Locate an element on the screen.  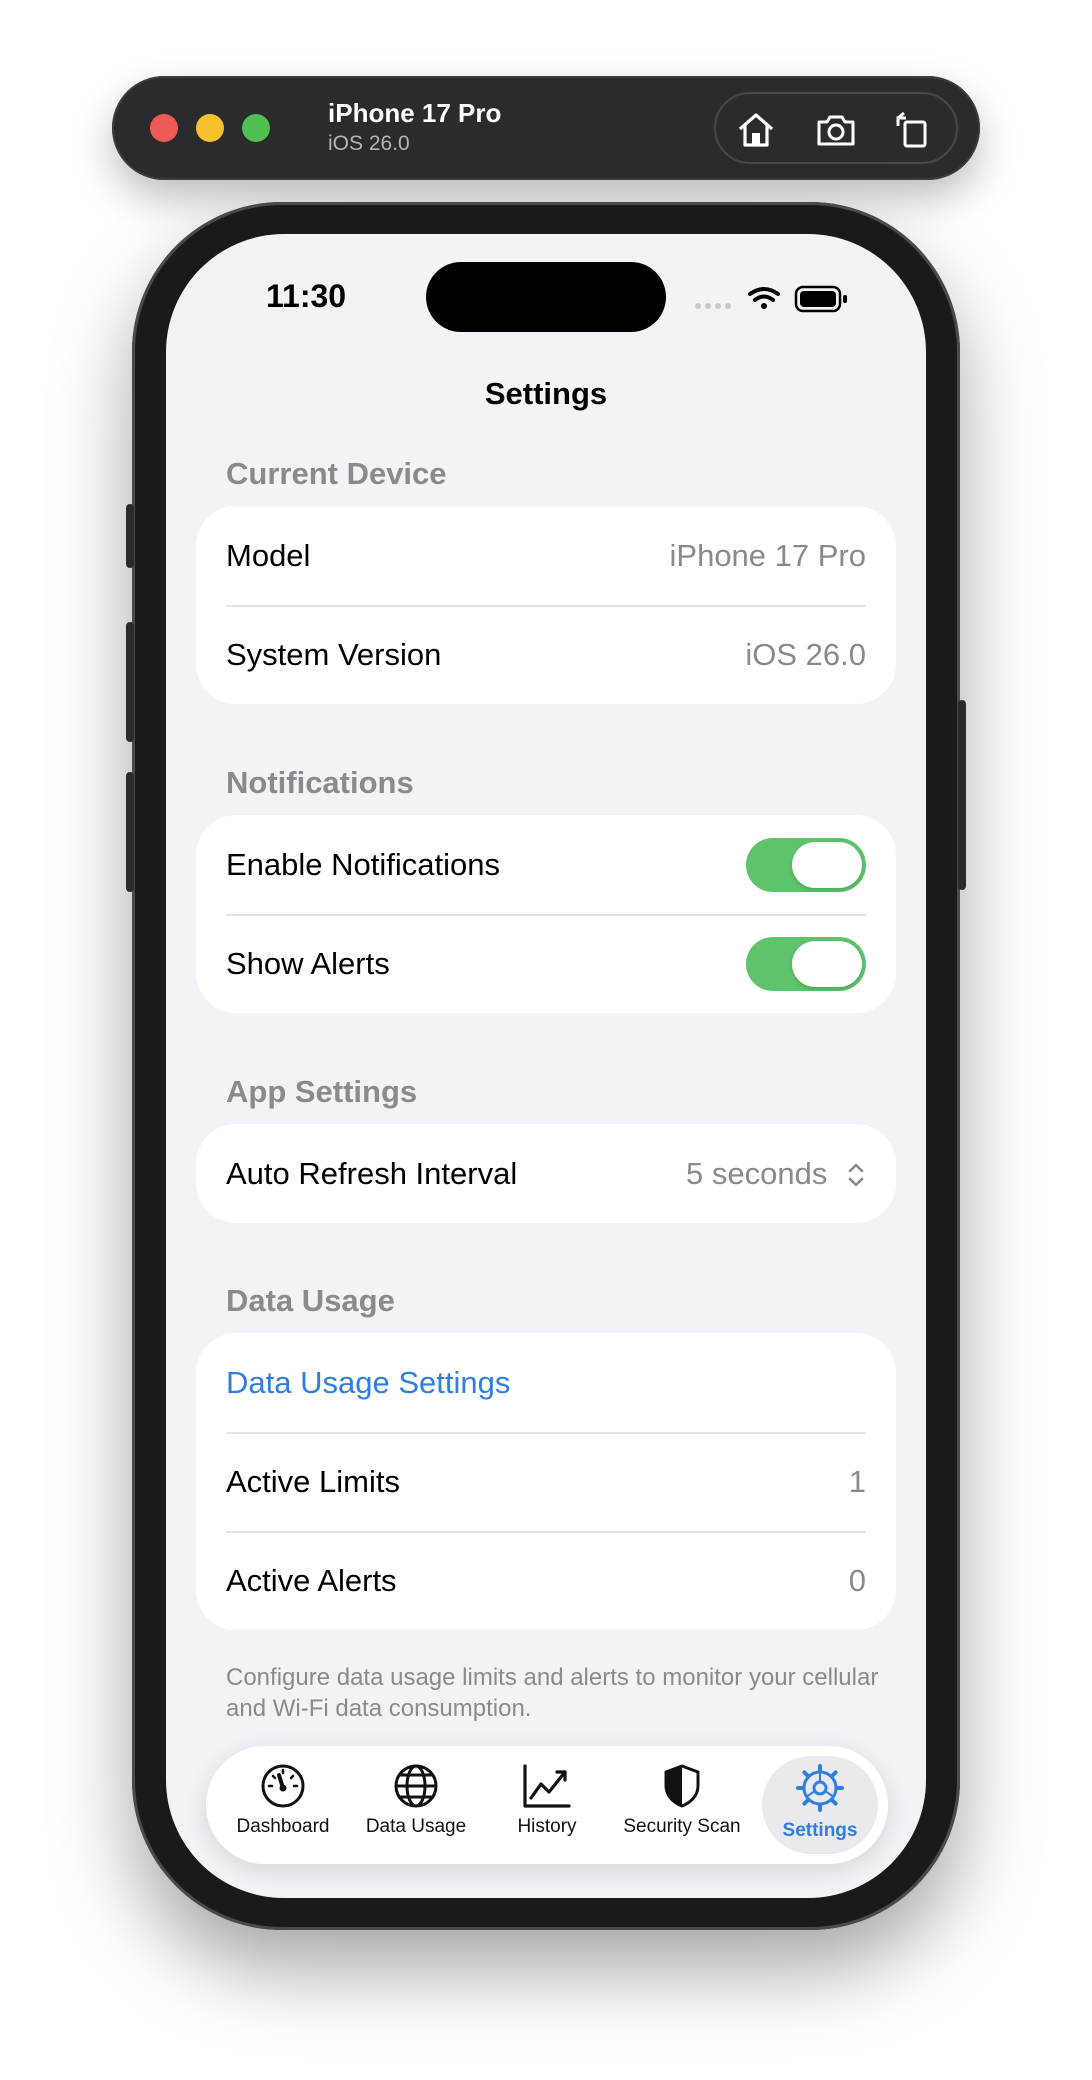
shield-icon is located at coordinates (682, 1786).